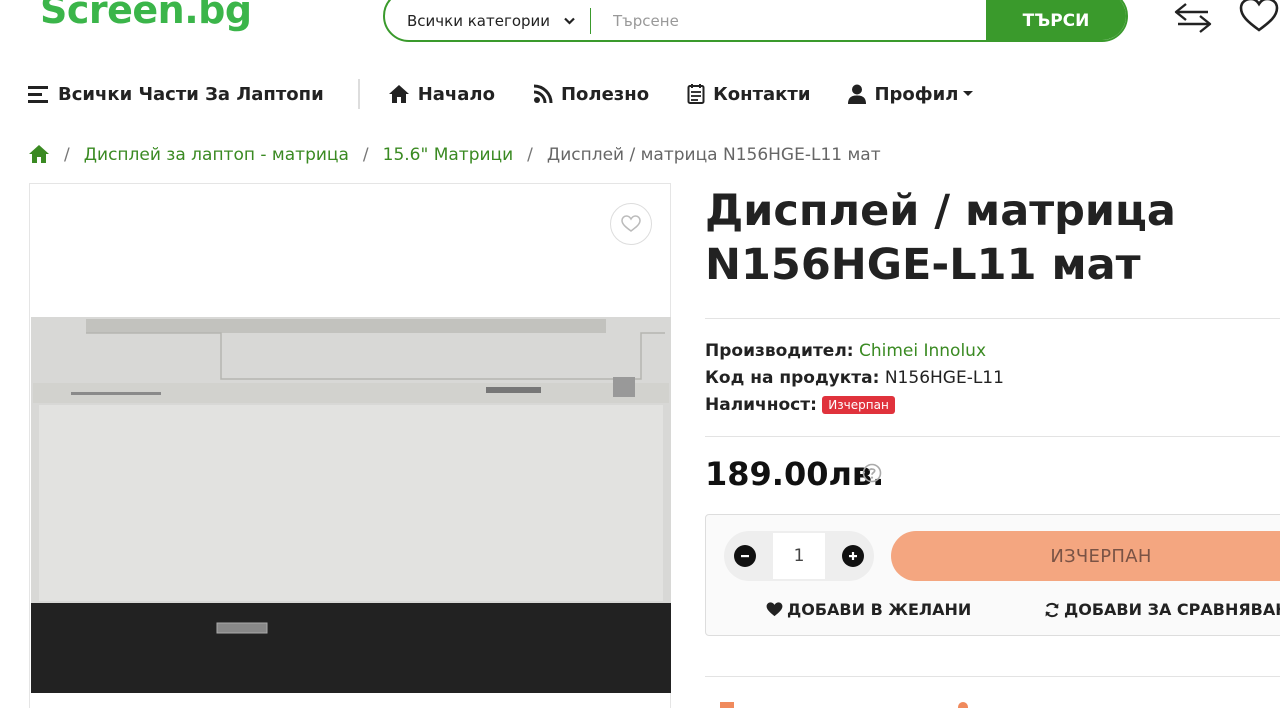 The width and height of the screenshot is (1280, 708). I want to click on product-code-value: N156HGE-L11, so click(944, 378).